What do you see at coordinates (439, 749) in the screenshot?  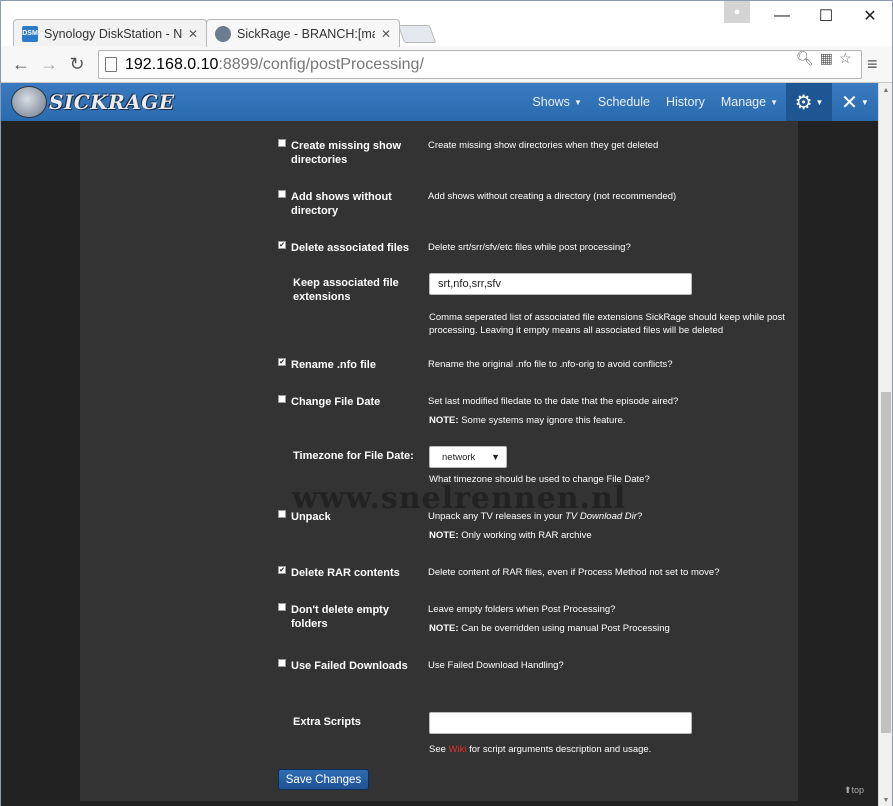 I see `extra-scripts-desc-text: See` at bounding box center [439, 749].